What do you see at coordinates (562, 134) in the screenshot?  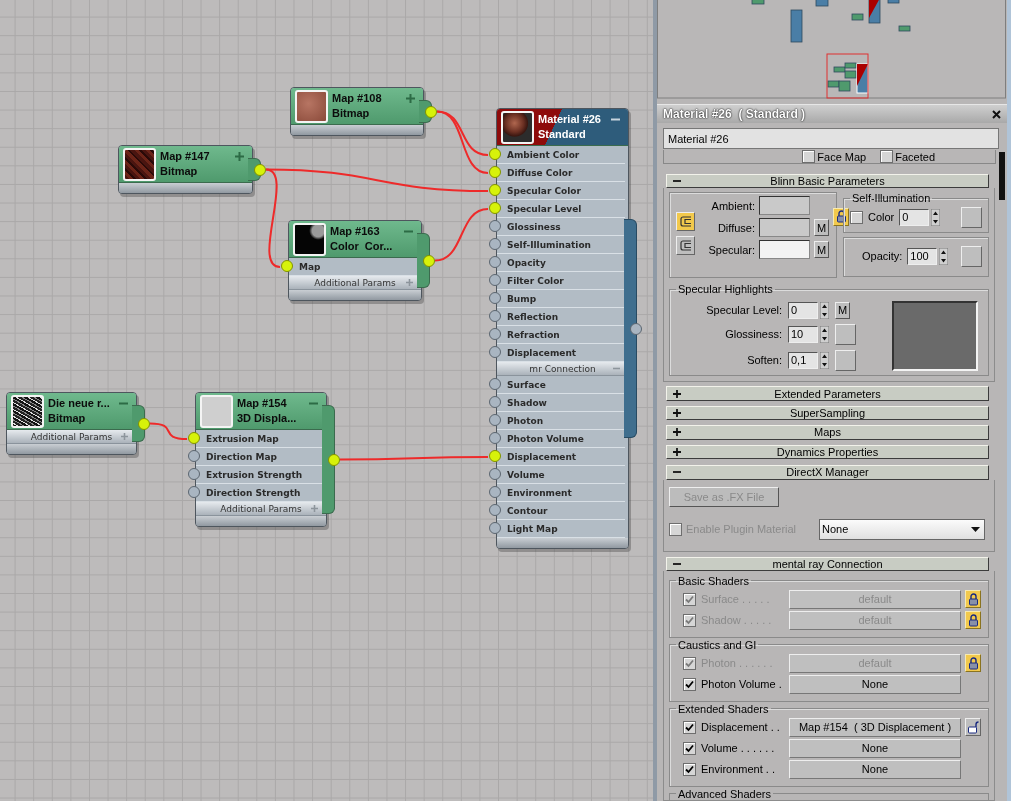 I see `node-type: Standard` at bounding box center [562, 134].